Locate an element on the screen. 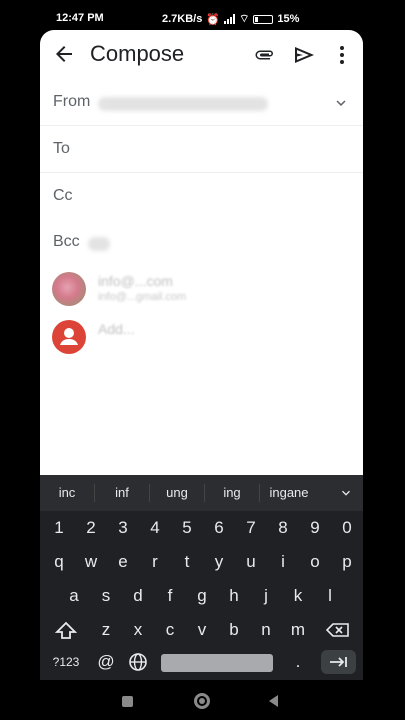 The height and width of the screenshot is (720, 405). key: l is located at coordinates (330, 596).